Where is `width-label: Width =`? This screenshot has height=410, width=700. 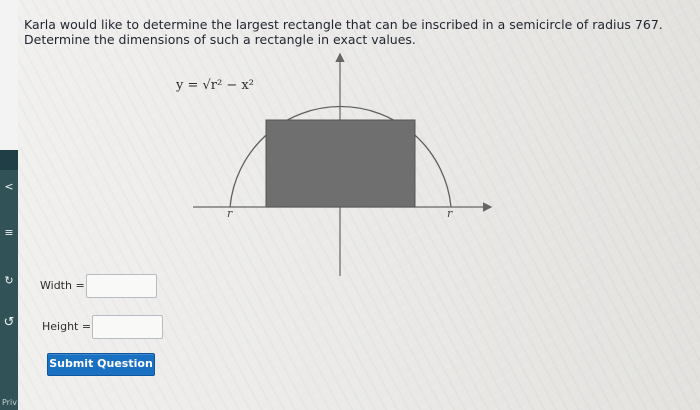 width-label: Width = is located at coordinates (62, 285).